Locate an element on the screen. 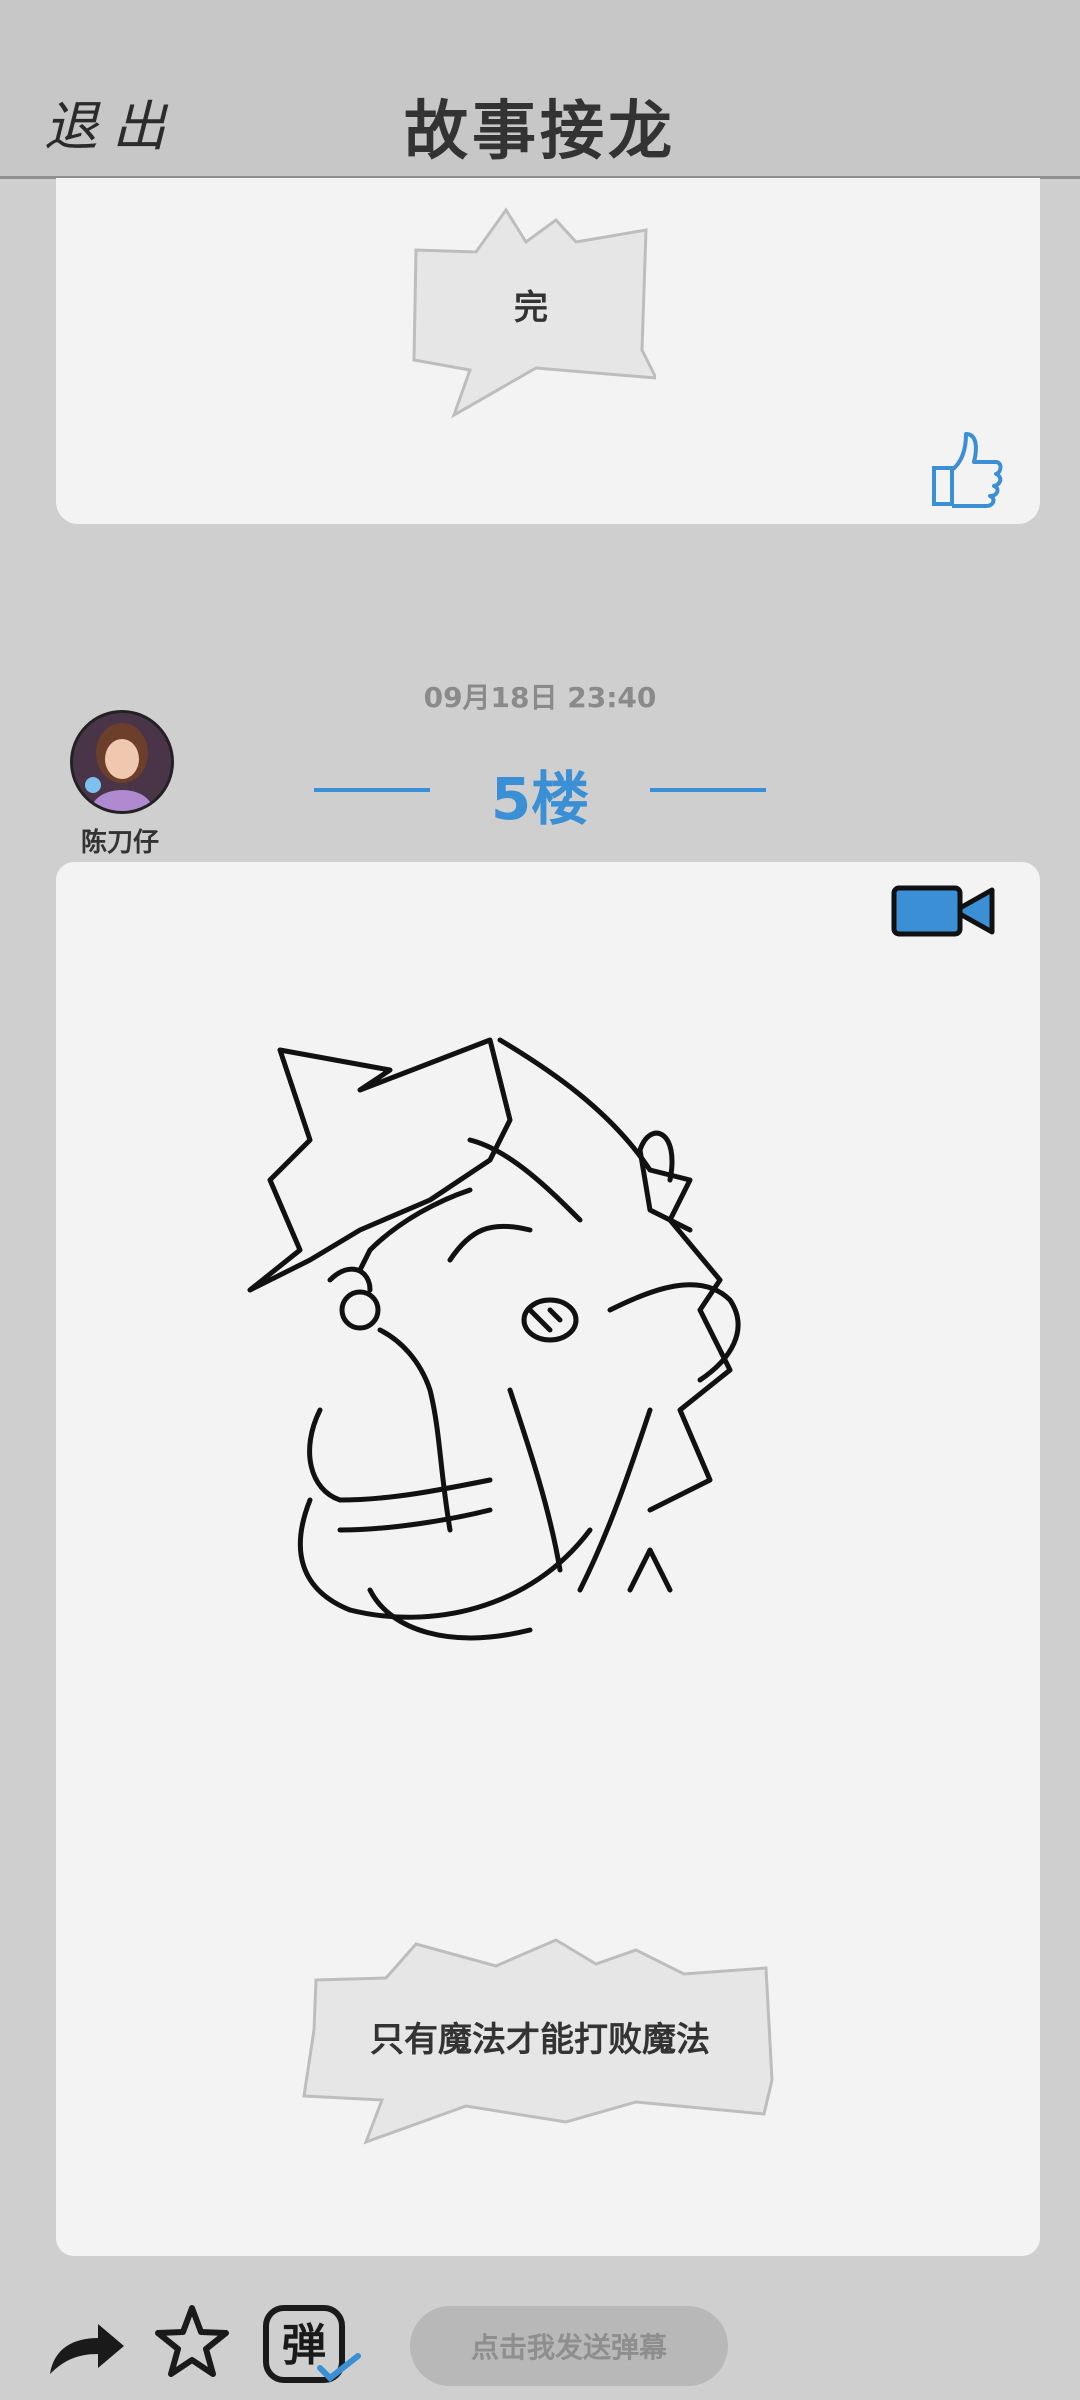 This screenshot has width=1080, height=2400. speech-bubble-text: 完 is located at coordinates (531, 308).